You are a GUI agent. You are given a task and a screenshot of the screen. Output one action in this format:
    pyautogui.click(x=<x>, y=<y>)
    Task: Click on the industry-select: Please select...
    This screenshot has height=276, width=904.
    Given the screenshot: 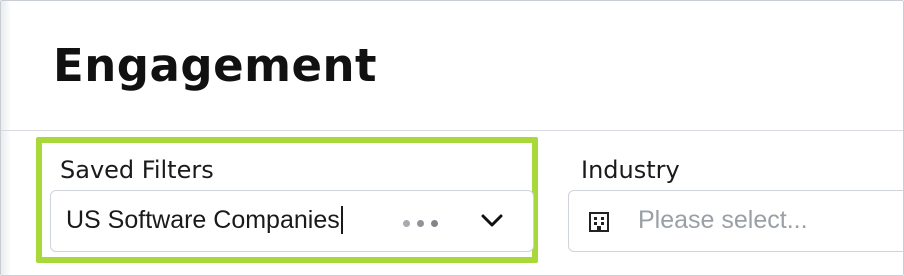 What is the action you would take?
    pyautogui.click(x=735, y=221)
    